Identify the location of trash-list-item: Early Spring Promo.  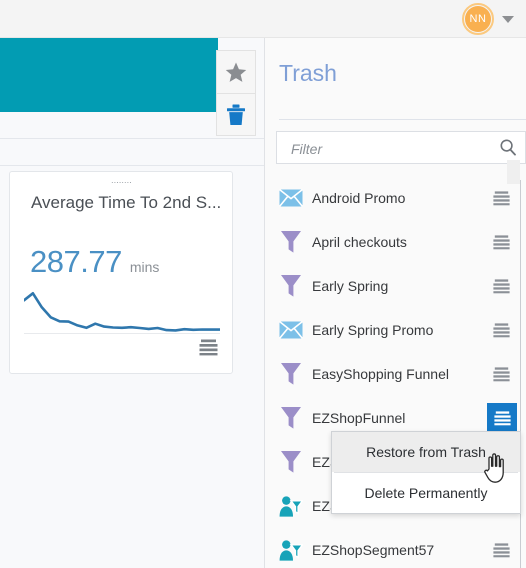
(395, 330).